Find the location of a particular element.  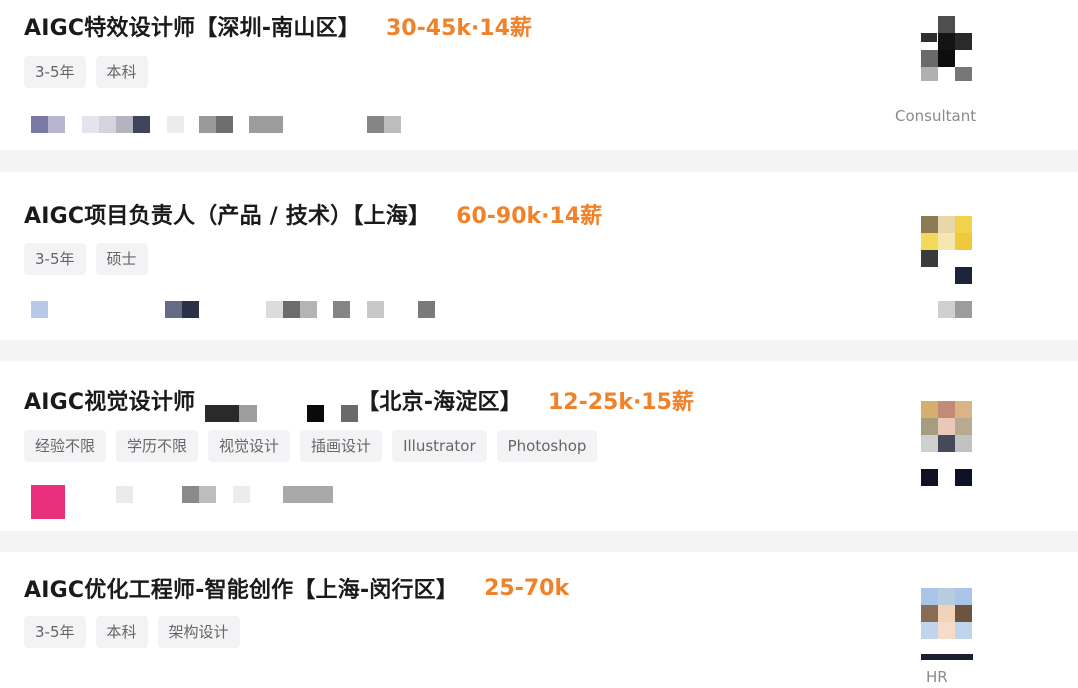

job-tag: 架构设计 is located at coordinates (198, 632).